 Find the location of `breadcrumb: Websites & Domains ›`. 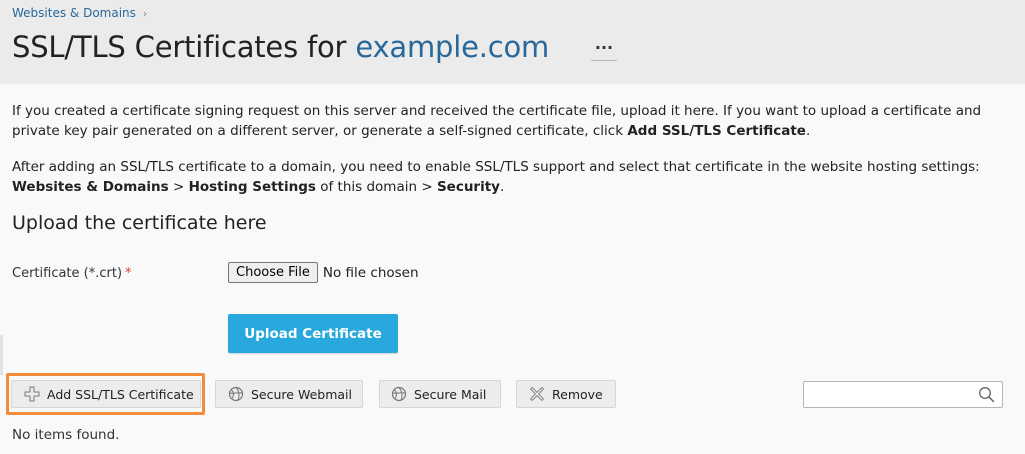

breadcrumb: Websites & Domains › is located at coordinates (79, 13).